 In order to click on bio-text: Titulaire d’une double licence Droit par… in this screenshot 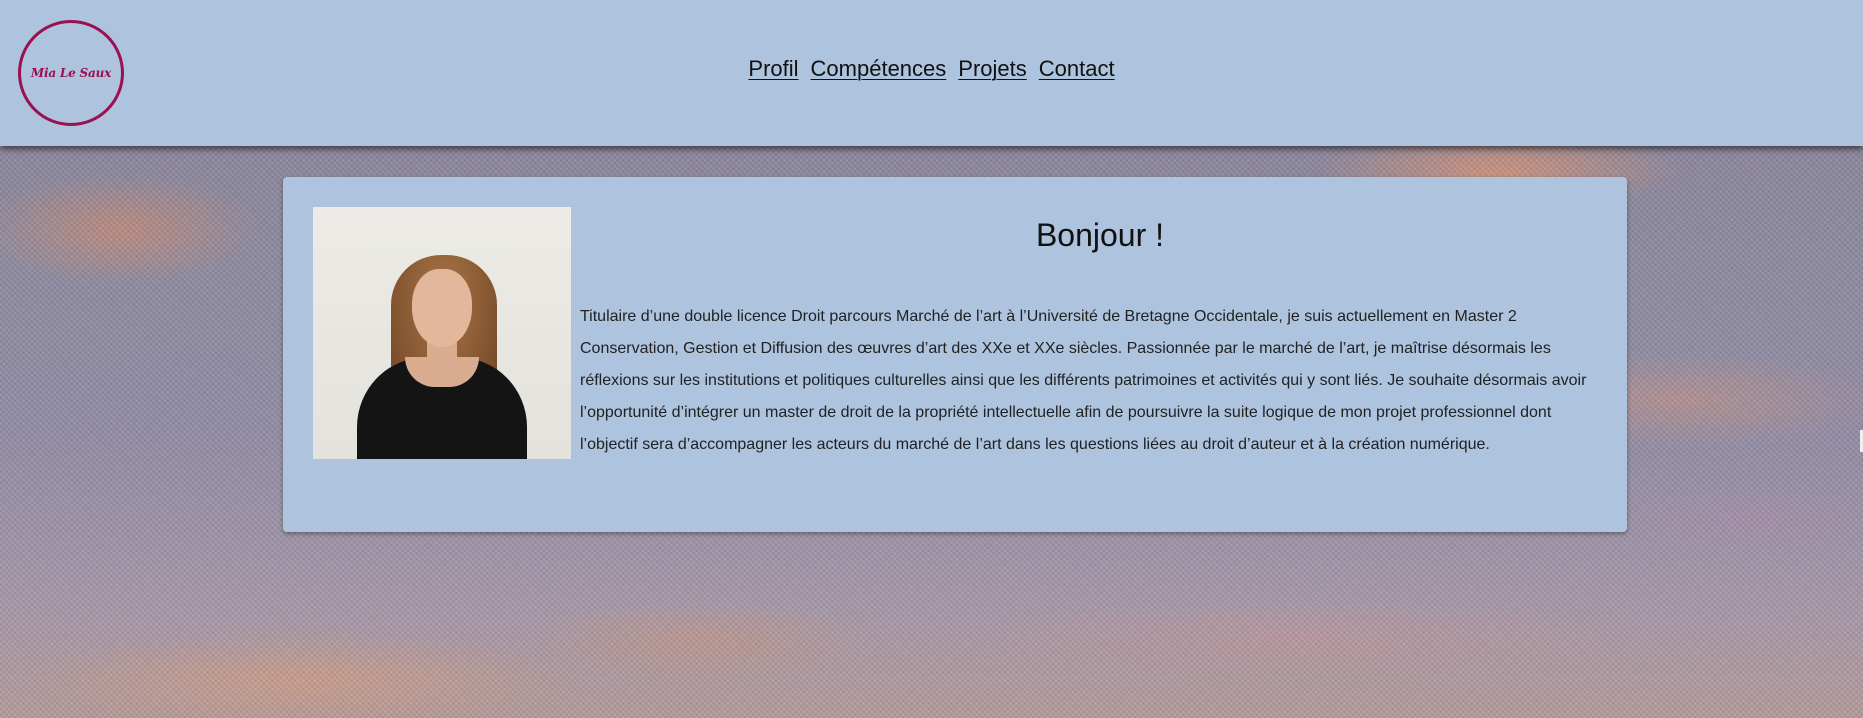, I will do `click(1083, 380)`.